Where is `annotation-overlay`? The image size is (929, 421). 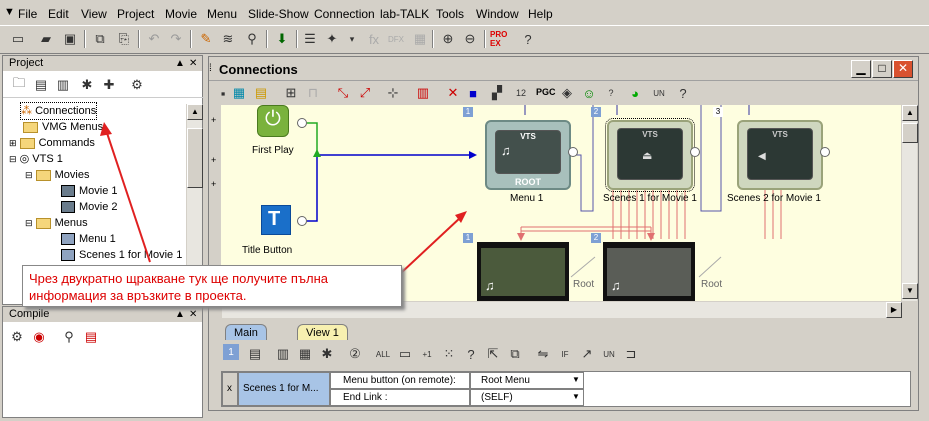
annotation-overlay is located at coordinates (125, 192).